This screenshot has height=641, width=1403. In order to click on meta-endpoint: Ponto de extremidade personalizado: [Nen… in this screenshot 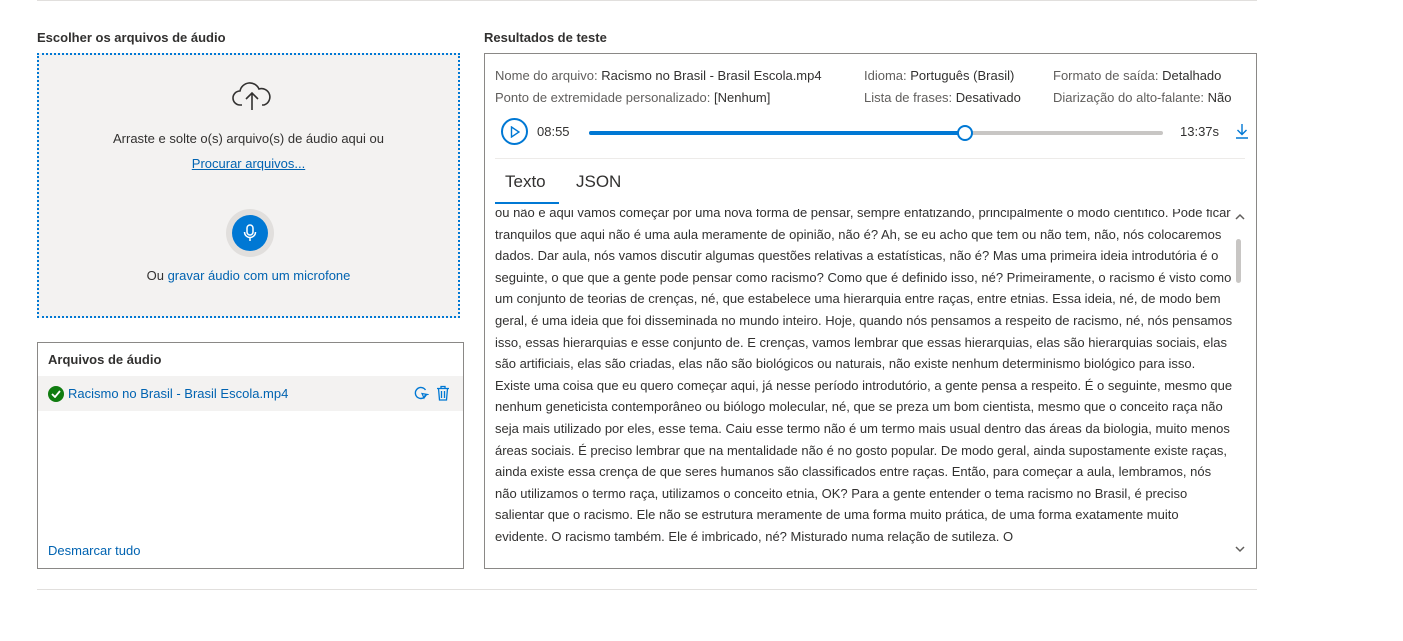, I will do `click(633, 97)`.